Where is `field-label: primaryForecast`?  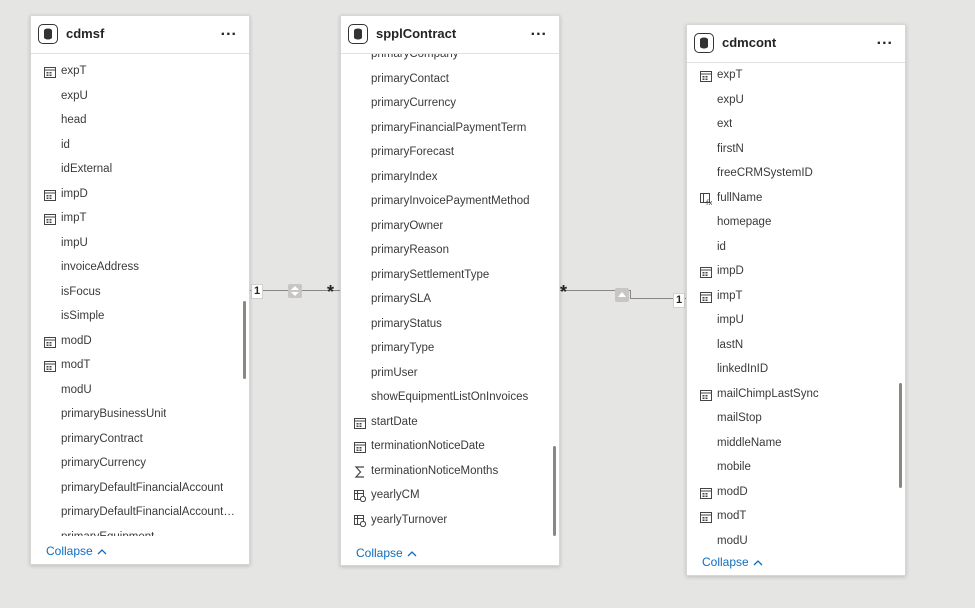 field-label: primaryForecast is located at coordinates (413, 152).